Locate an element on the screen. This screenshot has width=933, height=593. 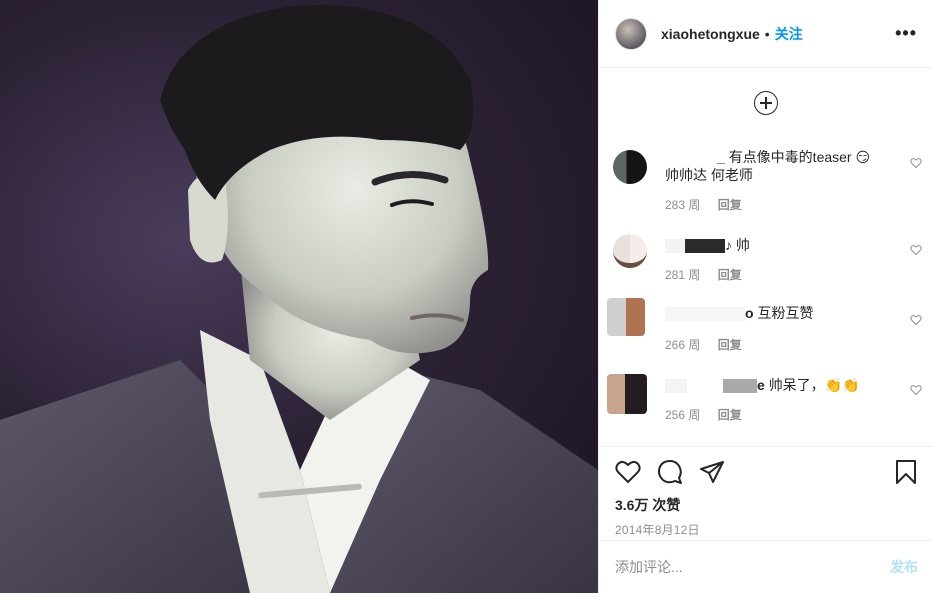
comment-input is located at coordinates (752, 567).